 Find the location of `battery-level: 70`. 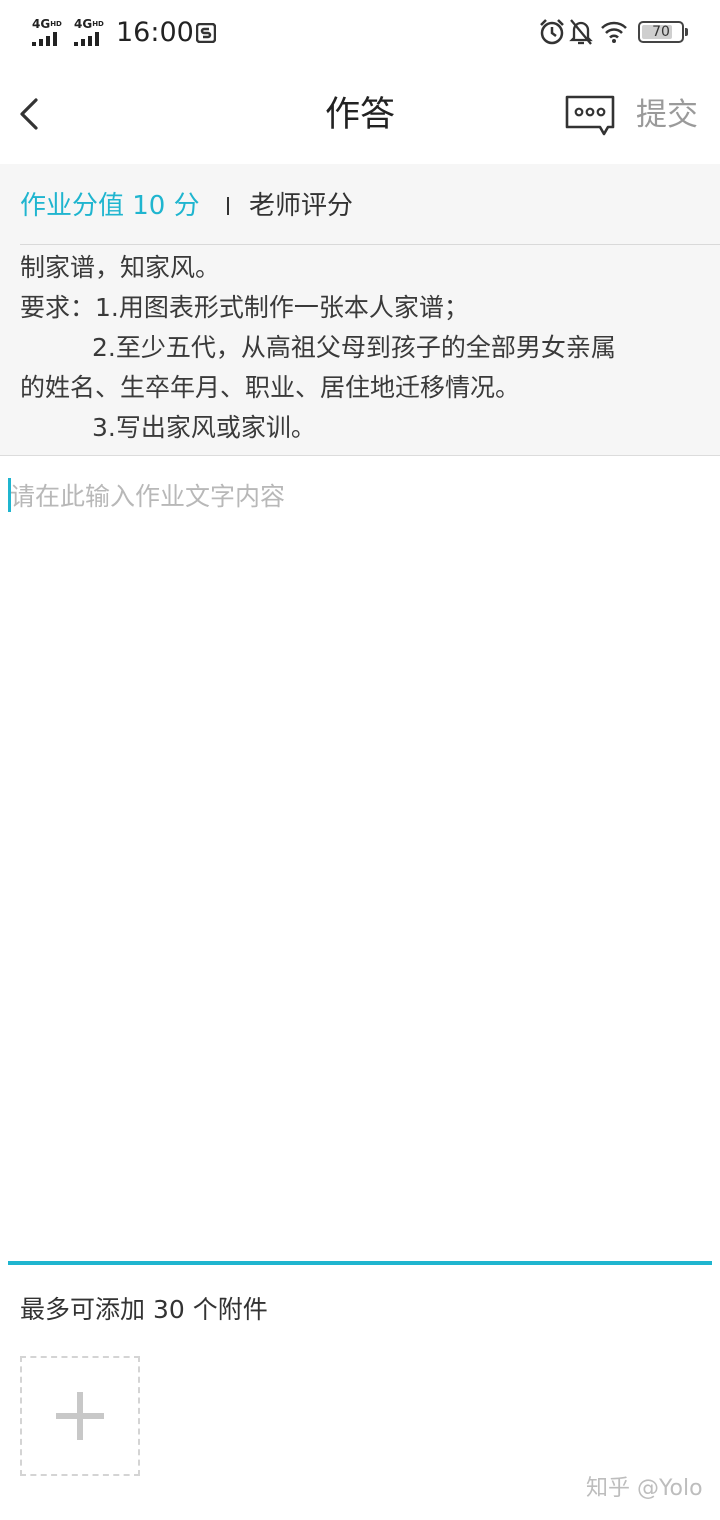

battery-level: 70 is located at coordinates (661, 32).